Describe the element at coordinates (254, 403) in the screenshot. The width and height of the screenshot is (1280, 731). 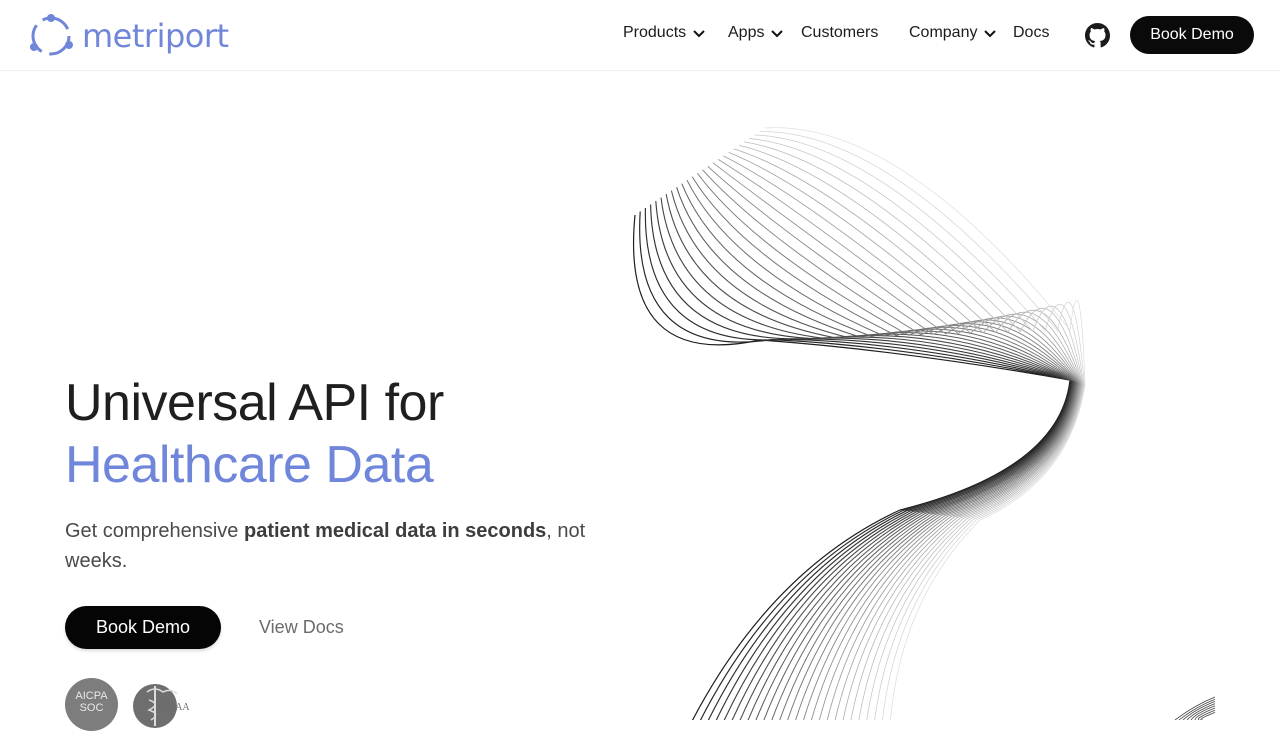
I see `hero-title-line1: Universal API for` at that location.